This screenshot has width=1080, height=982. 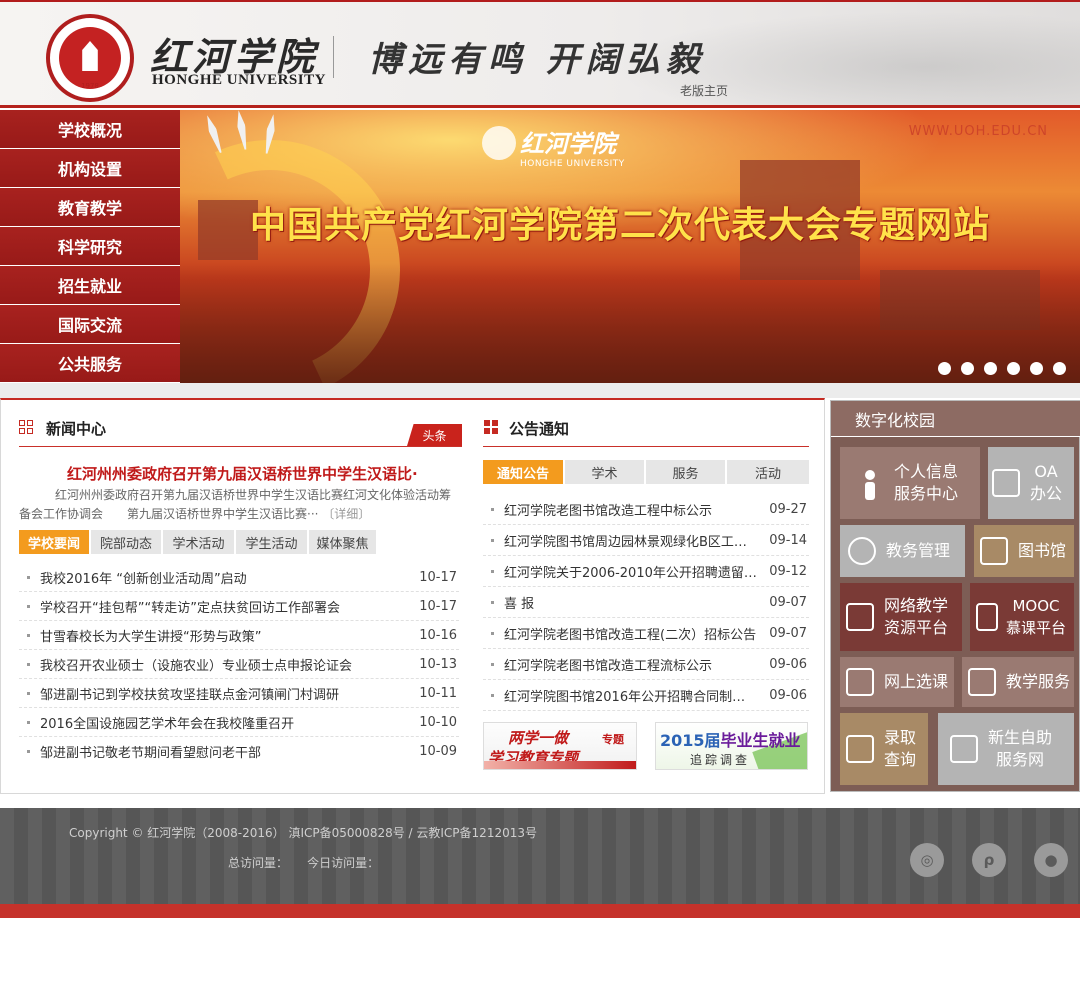 I want to click on tab-academic-activities: 学术活动, so click(x=198, y=542).